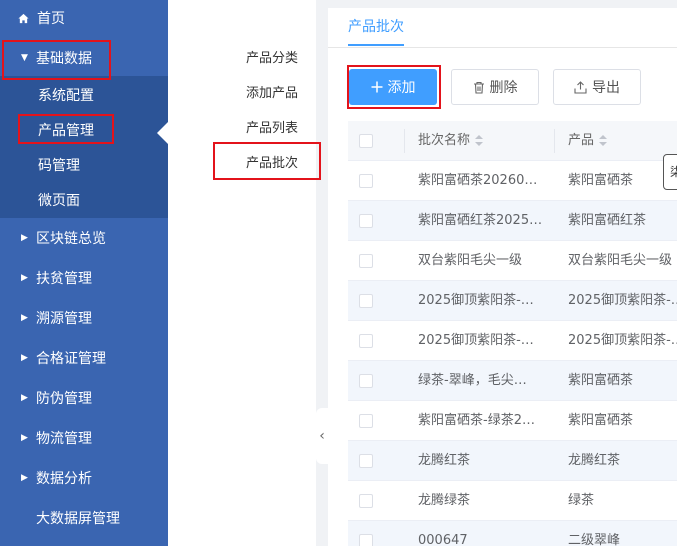 This screenshot has width=677, height=546. Describe the element at coordinates (512, 533) in the screenshot. I see `table-row: 000647 二级翠峰` at that location.